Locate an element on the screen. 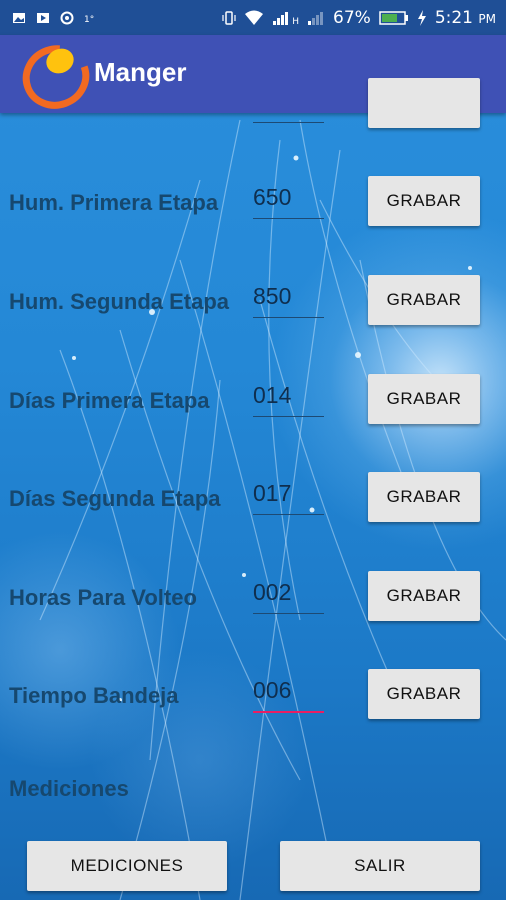  row-horas-para-volteo: Horas Para Volteo 002 GRABAR is located at coordinates (253, 599).